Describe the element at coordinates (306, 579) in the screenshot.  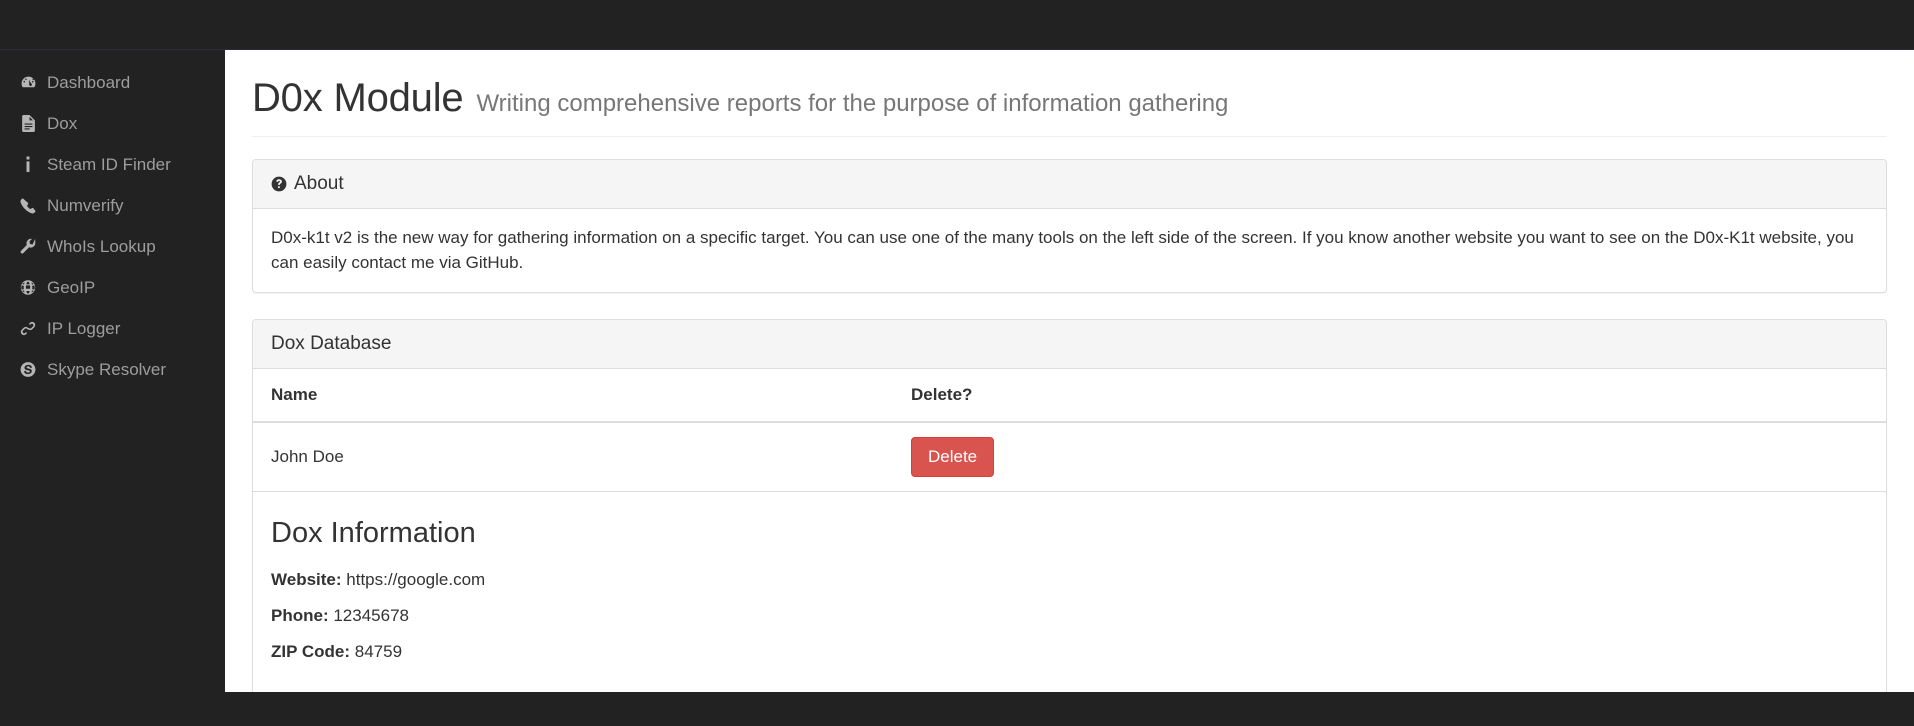
I see `dox-info-website-key: Website:` at that location.